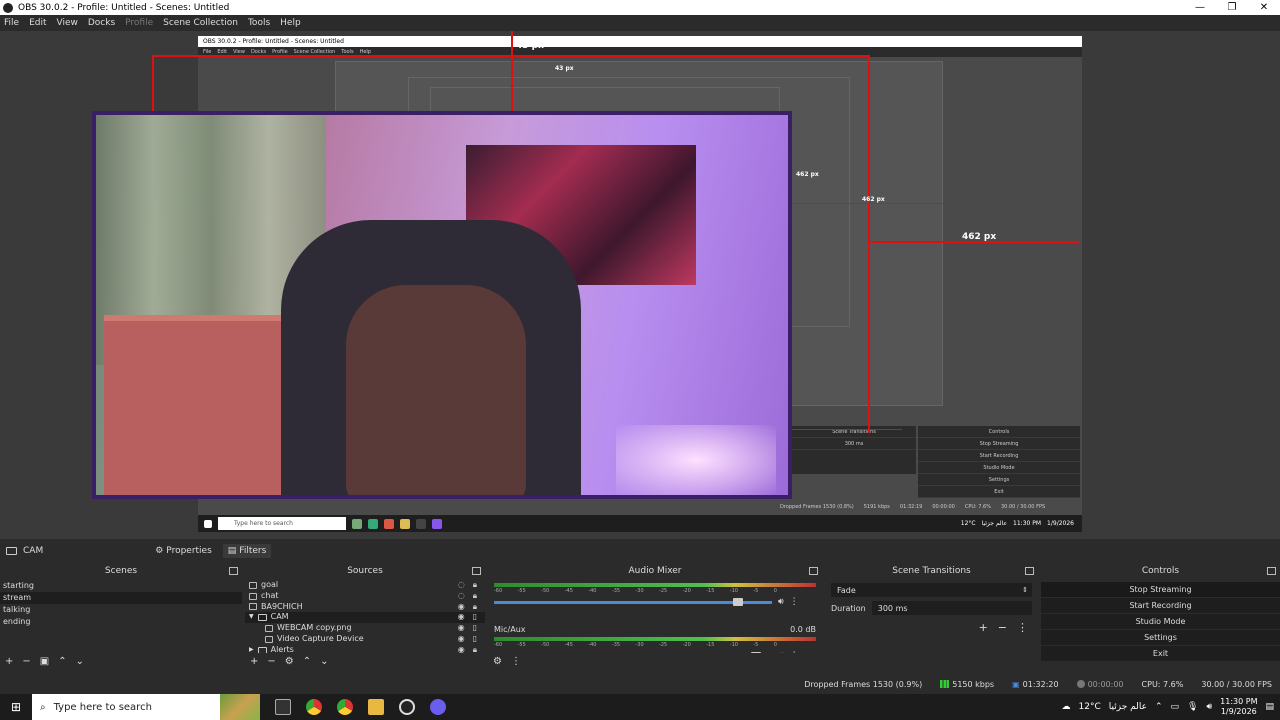  Describe the element at coordinates (8, 7) in the screenshot. I see `obs-logo-icon` at that location.